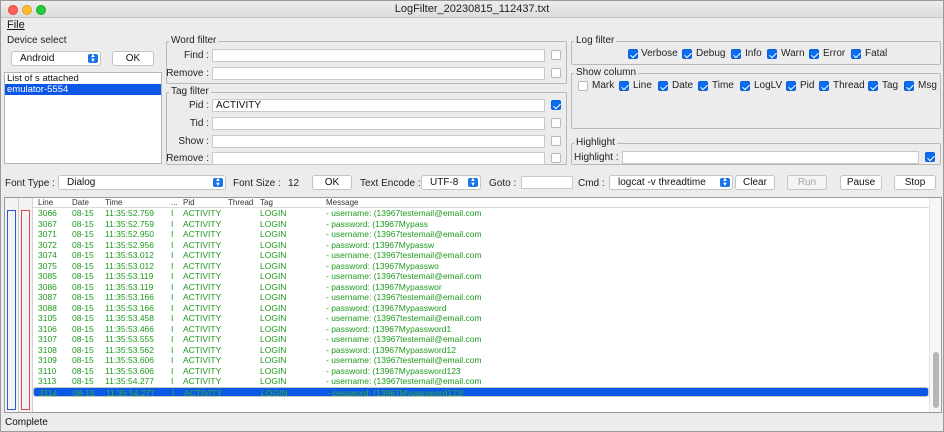  I want to click on highlight-input, so click(770, 157).